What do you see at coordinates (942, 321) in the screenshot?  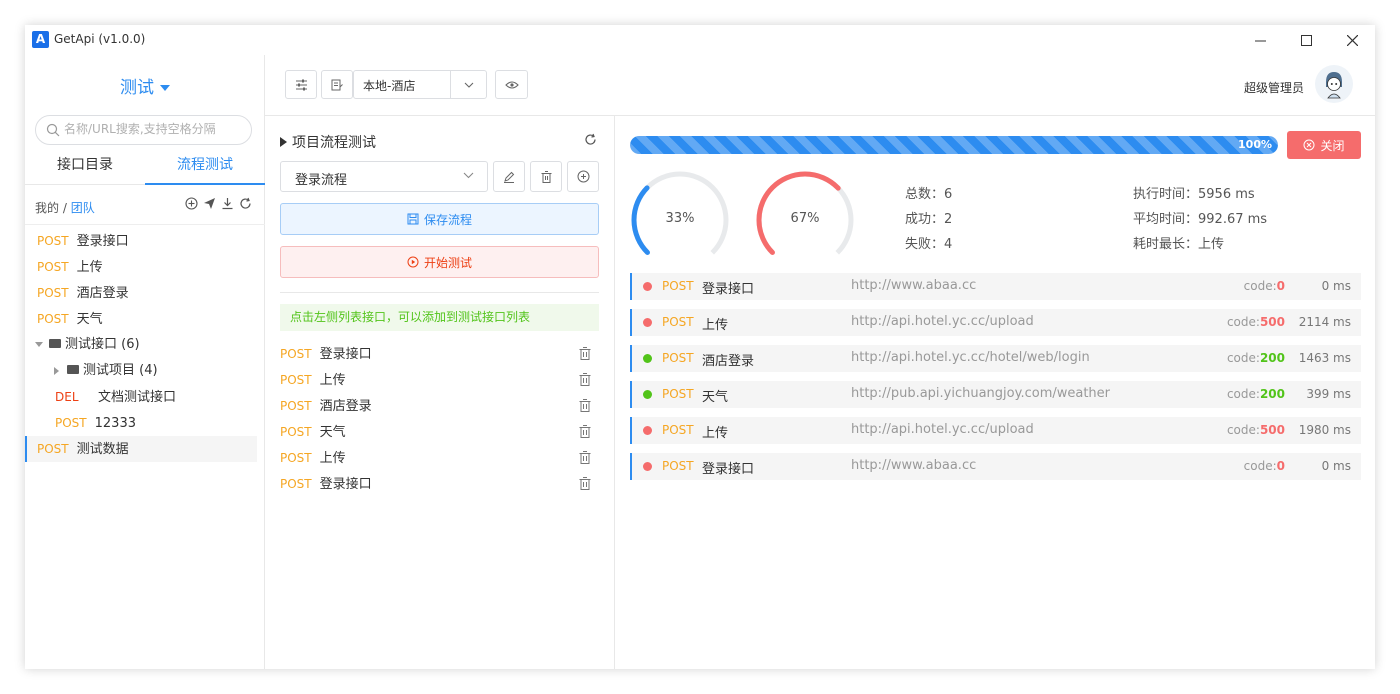 I see `api-url: http://api.hotel.yc.cc/upload` at bounding box center [942, 321].